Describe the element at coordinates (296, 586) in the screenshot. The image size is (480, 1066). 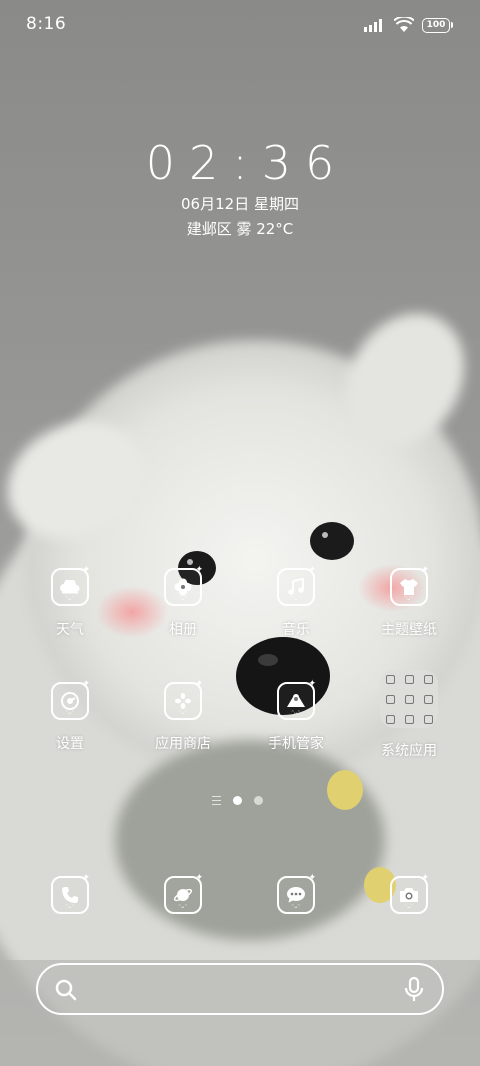
I see `music-note-icon: ✦ ᵔᴗᵔ` at that location.